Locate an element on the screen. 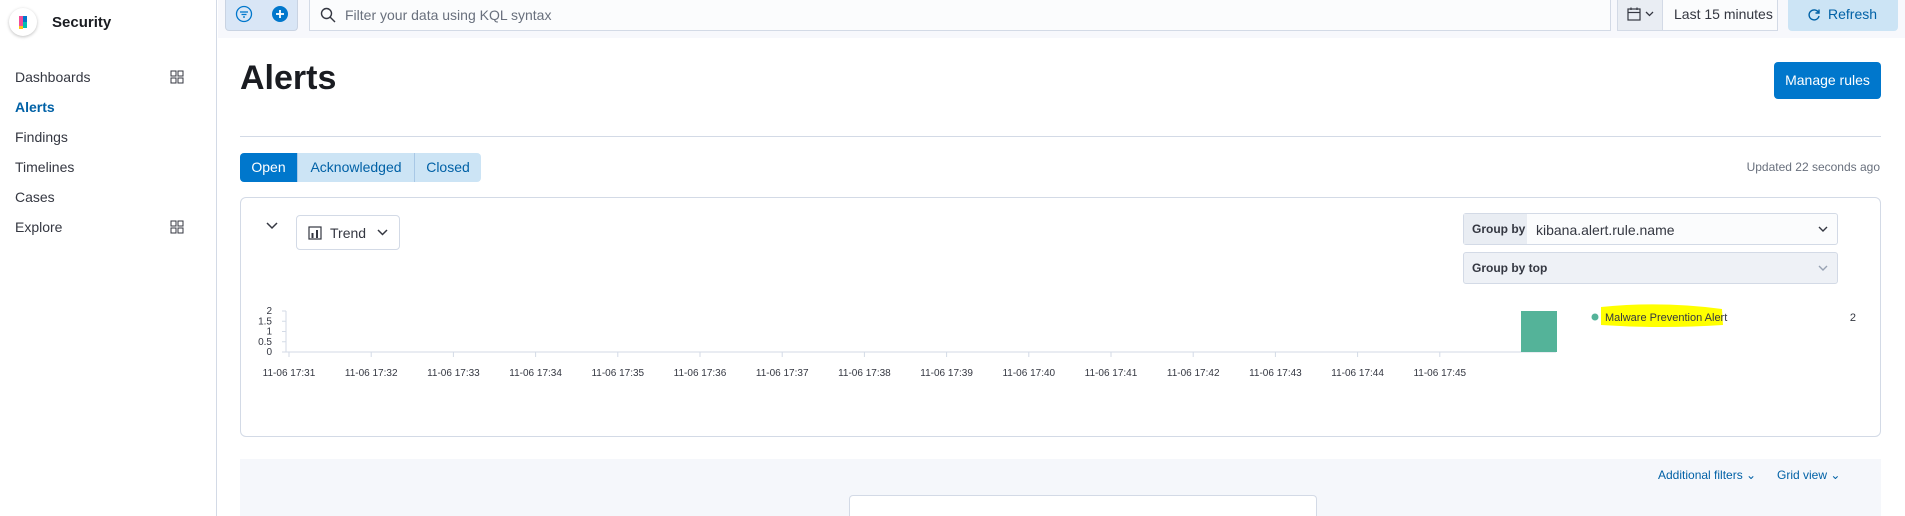  x-tick-label: 11-06 17:45 is located at coordinates (1439, 373).